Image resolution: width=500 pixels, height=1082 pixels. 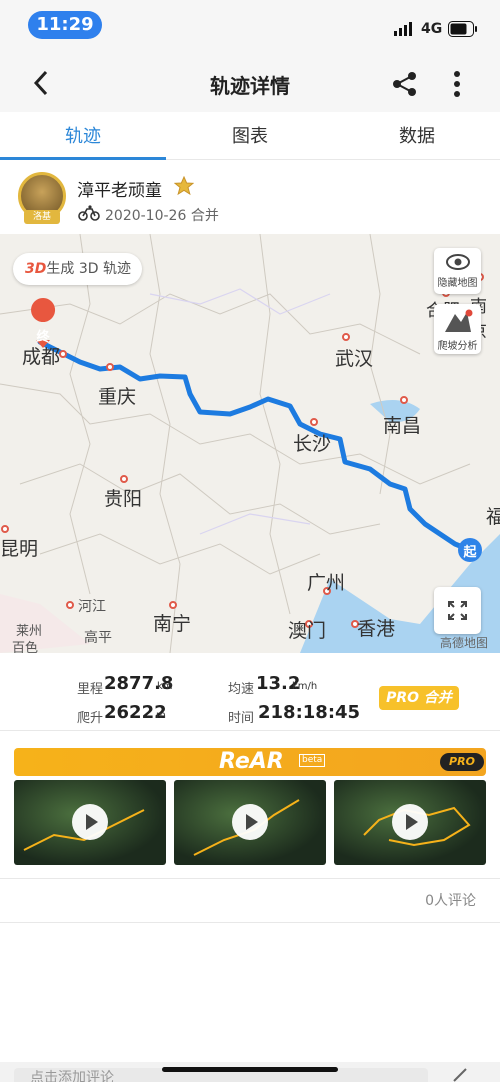 I want to click on signal-icon, so click(x=403, y=29).